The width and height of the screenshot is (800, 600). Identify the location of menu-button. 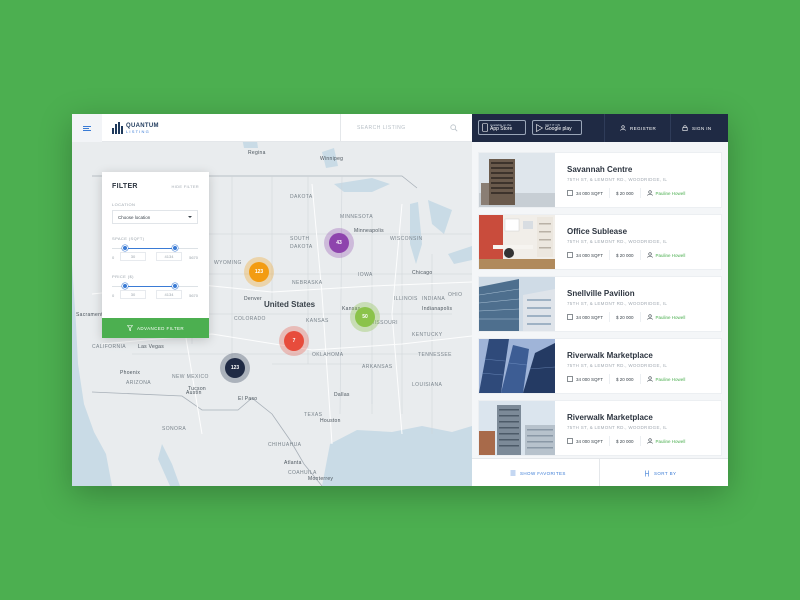
(87, 128).